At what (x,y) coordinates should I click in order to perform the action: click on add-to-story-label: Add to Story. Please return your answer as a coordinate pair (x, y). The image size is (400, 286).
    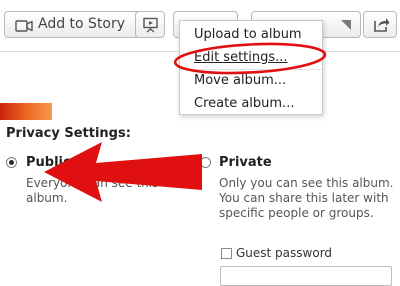
    Looking at the image, I should click on (82, 24).